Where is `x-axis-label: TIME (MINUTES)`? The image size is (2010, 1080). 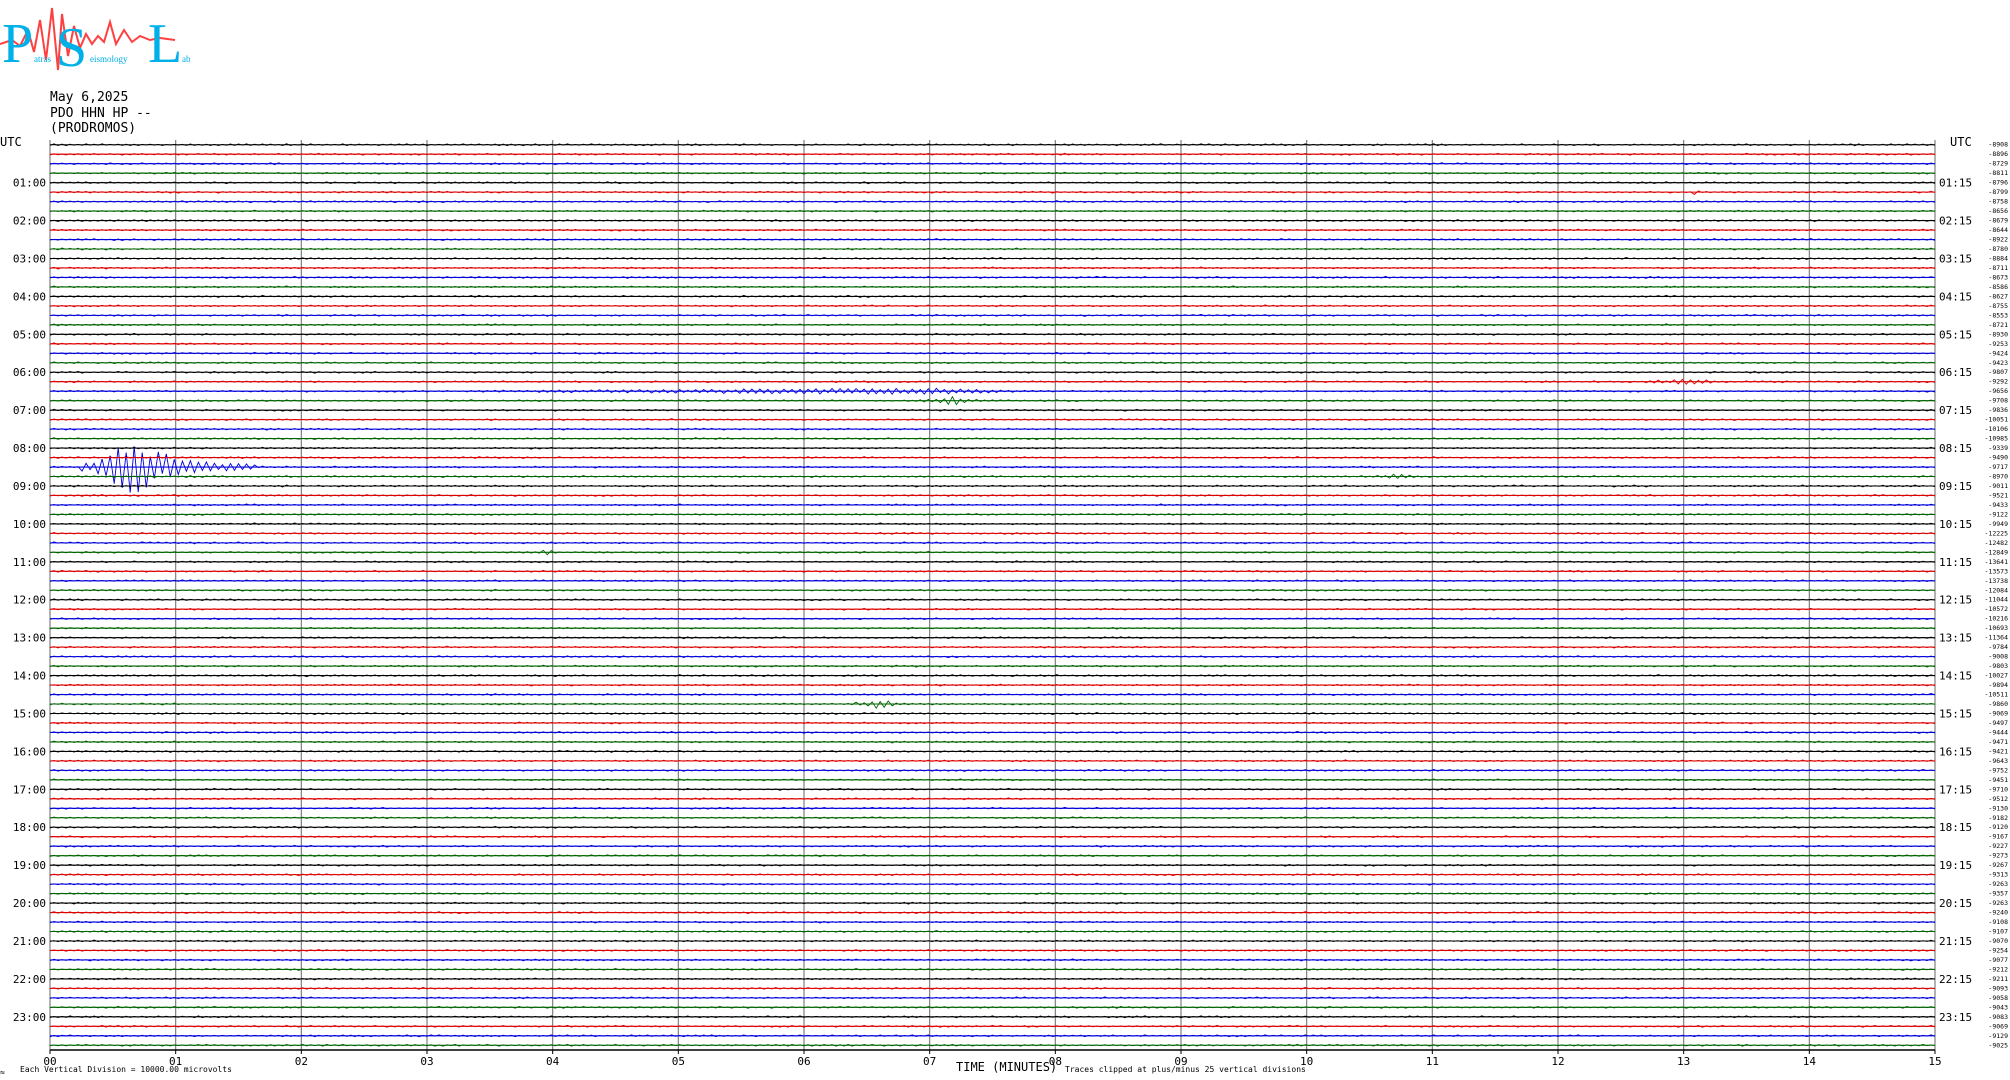
x-axis-label: TIME (MINUTES) is located at coordinates (1006, 1067).